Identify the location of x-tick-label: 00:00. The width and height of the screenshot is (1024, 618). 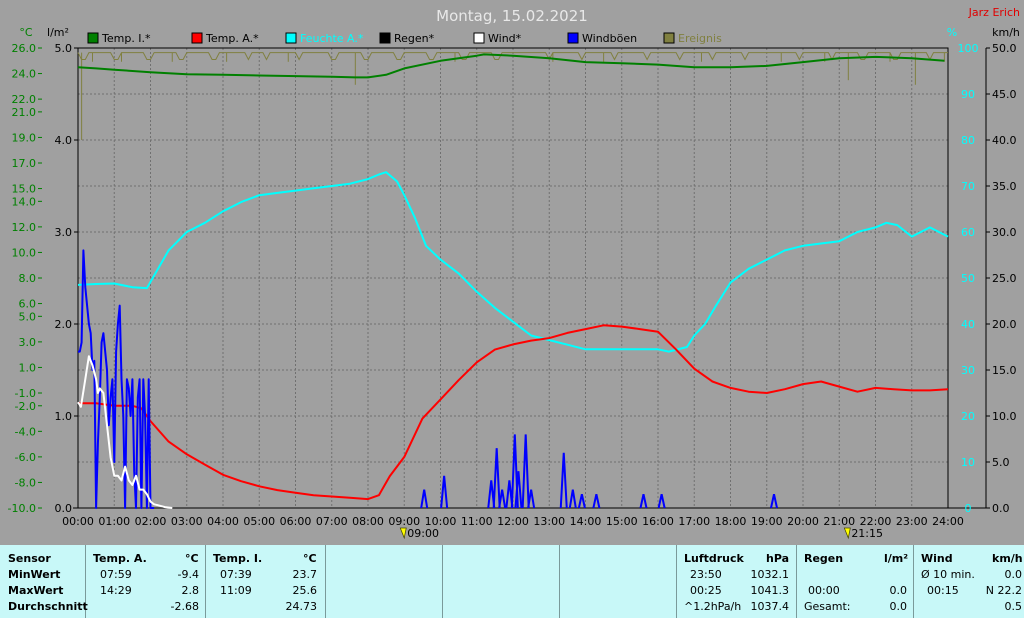
(78, 521).